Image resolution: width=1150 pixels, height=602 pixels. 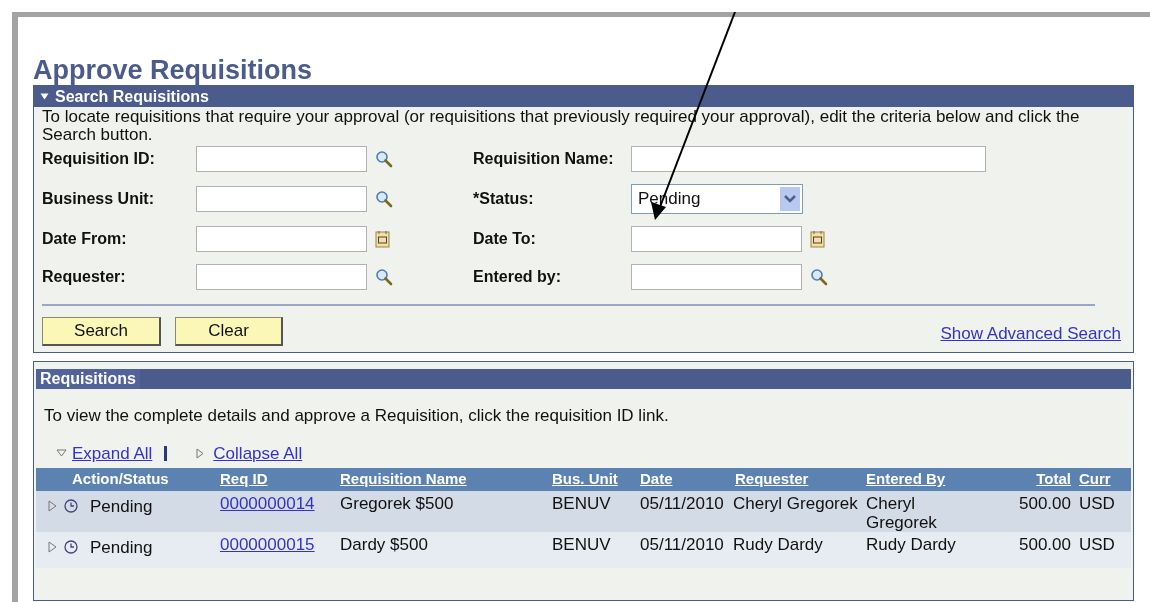 I want to click on field-label: *Status:, so click(x=504, y=199).